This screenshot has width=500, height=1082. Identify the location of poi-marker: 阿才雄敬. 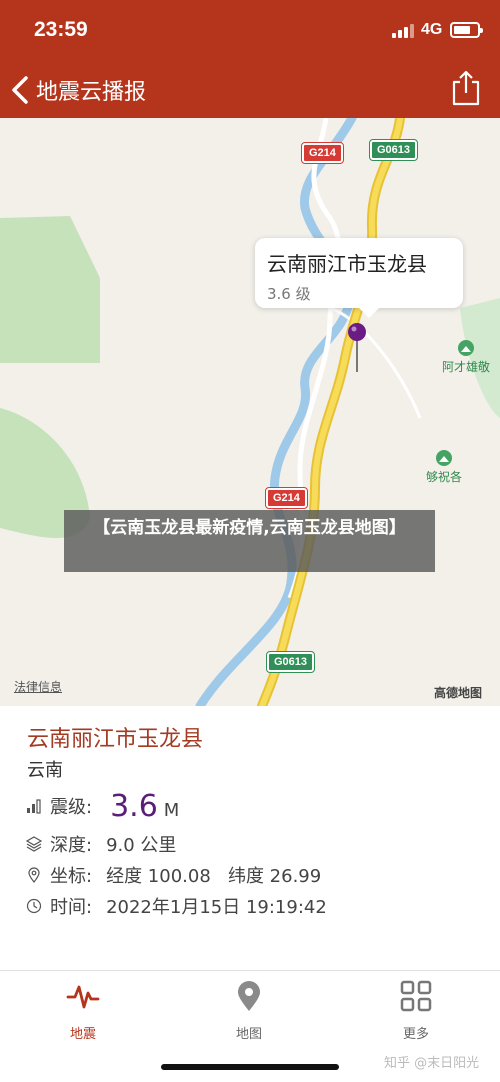
(466, 357).